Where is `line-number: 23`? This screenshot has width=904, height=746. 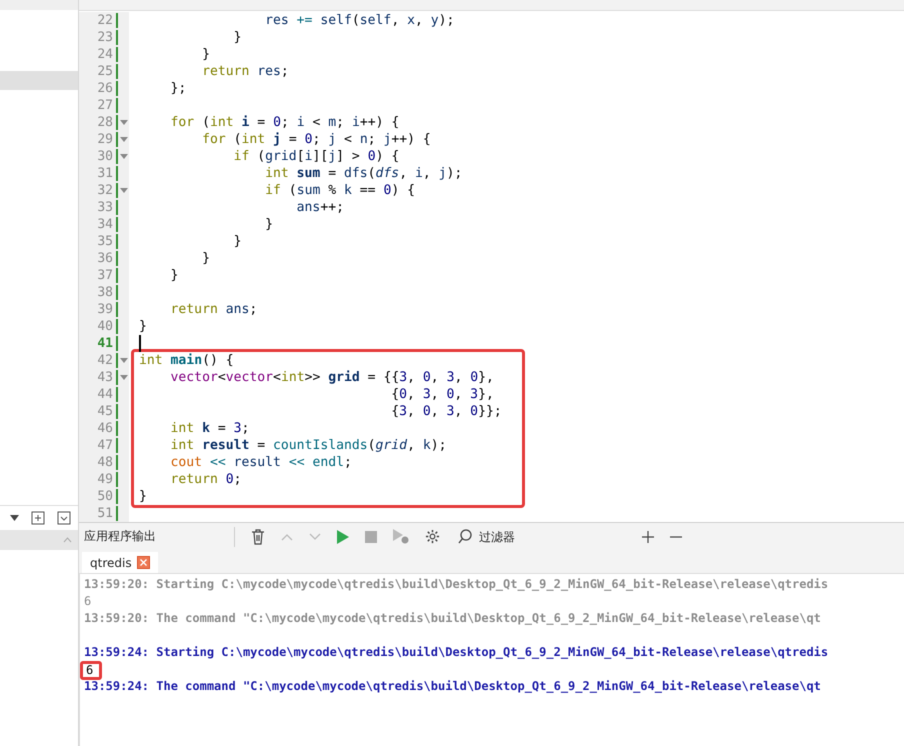
line-number: 23 is located at coordinates (98, 37).